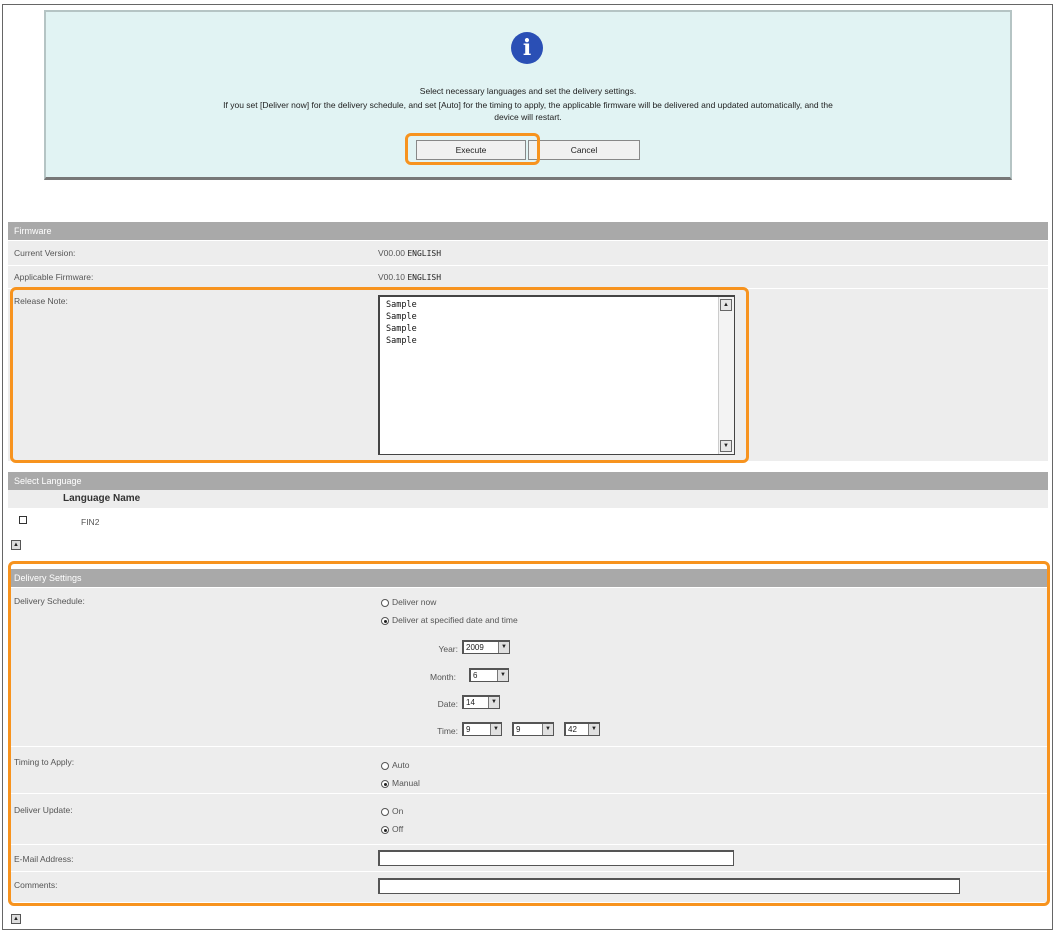  I want to click on deliver-update-label: Deliver Update:, so click(43, 810).